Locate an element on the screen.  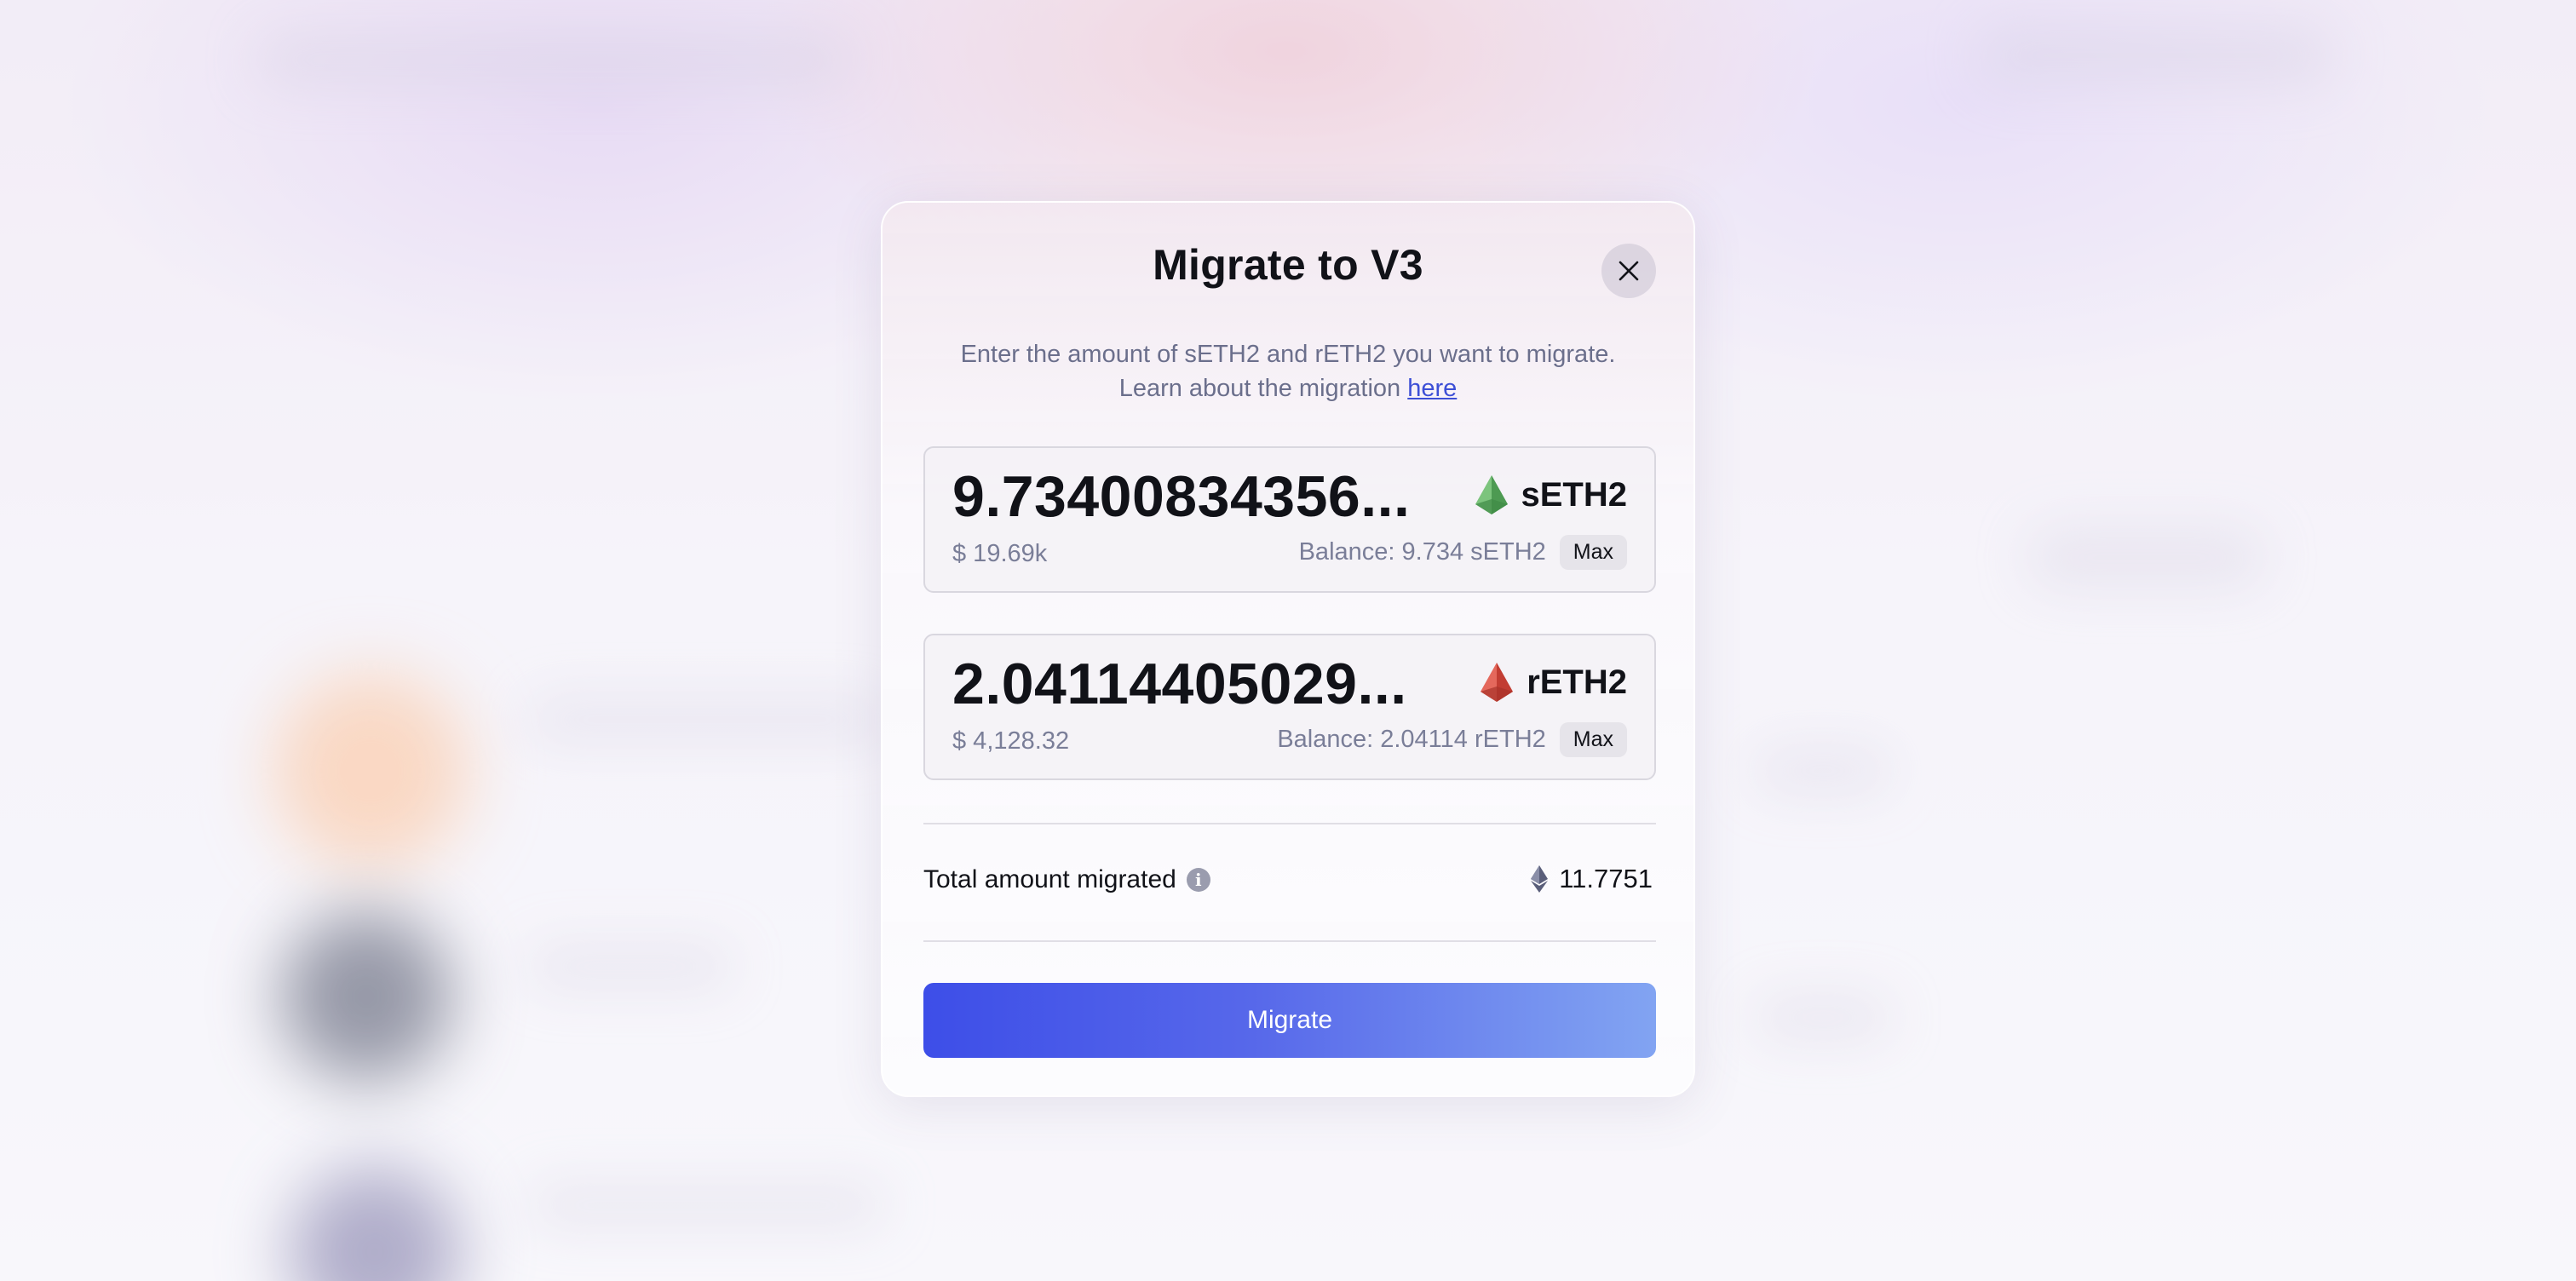
eth-icon is located at coordinates (1540, 879).